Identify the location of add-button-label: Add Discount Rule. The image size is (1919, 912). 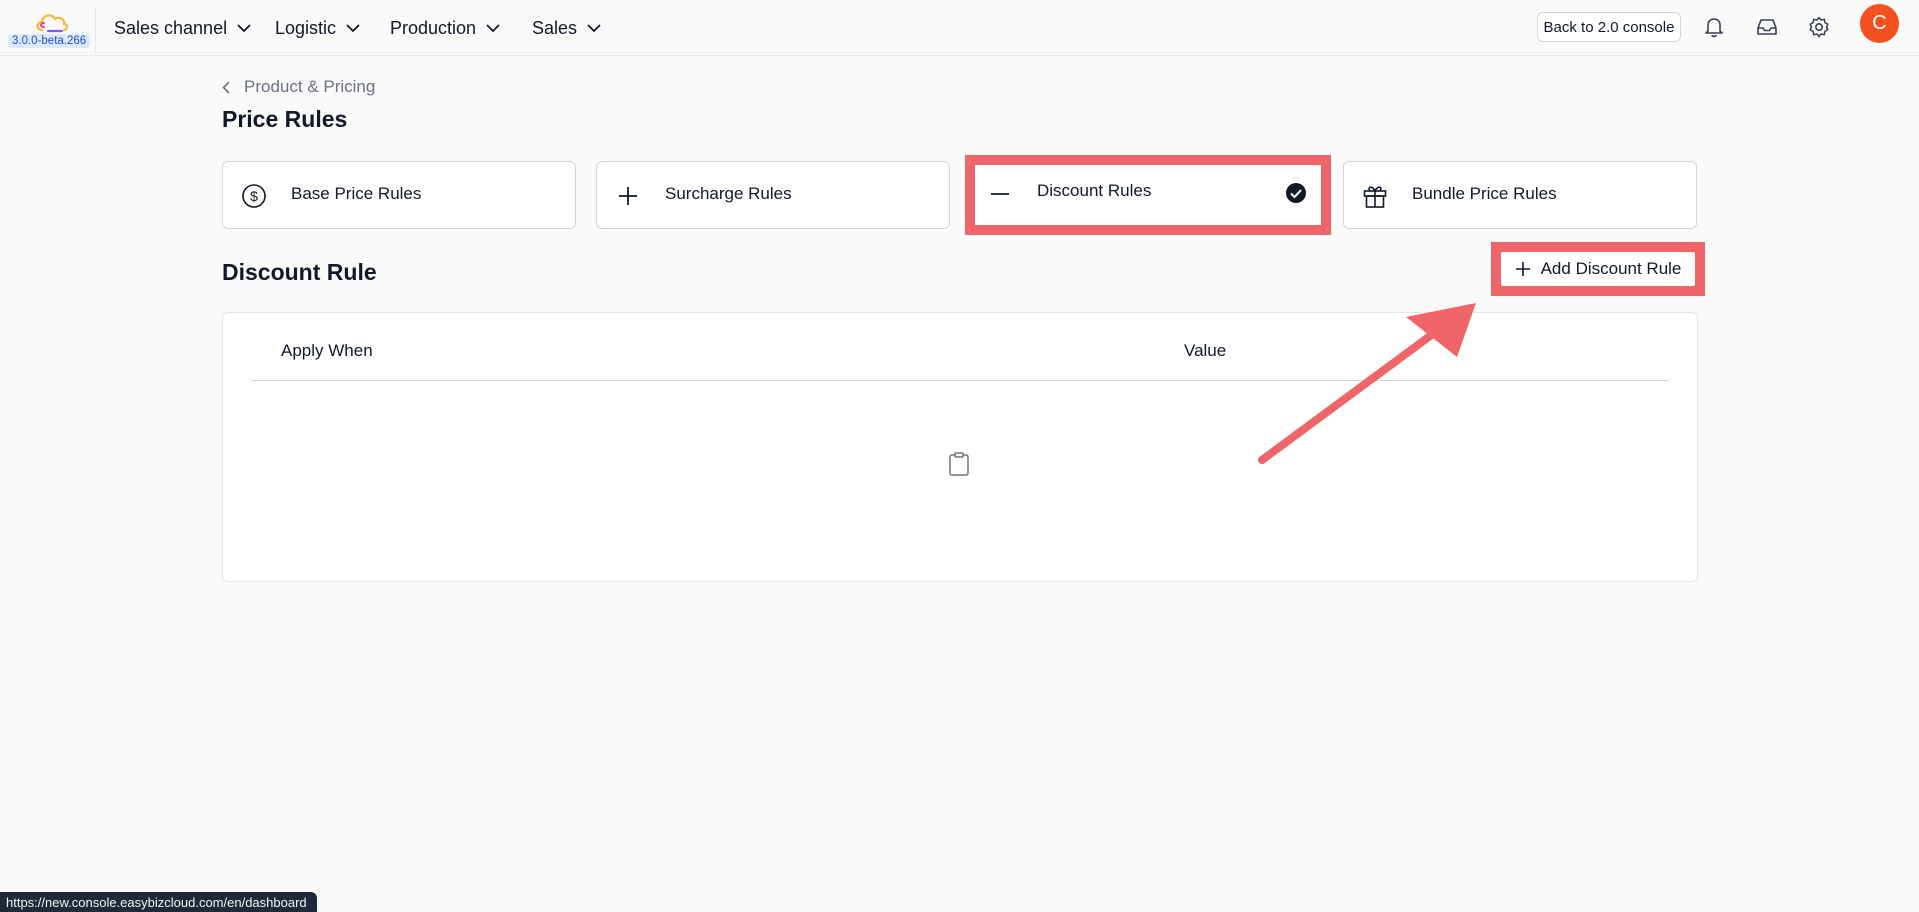
(1611, 268).